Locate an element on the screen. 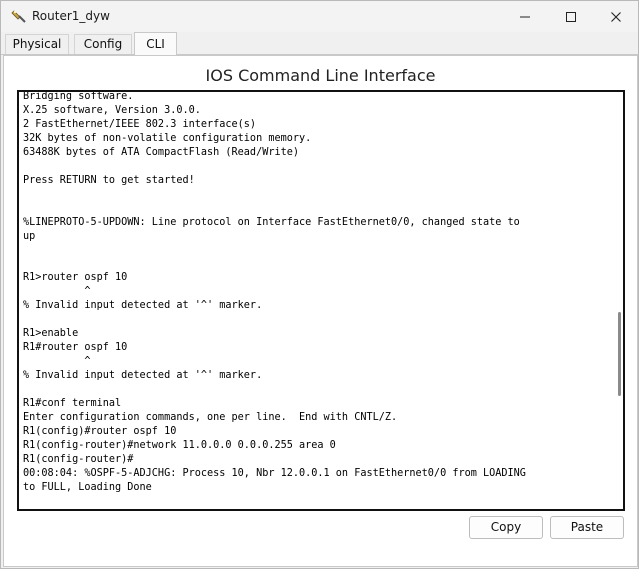 The height and width of the screenshot is (569, 639). close-button is located at coordinates (616, 16).